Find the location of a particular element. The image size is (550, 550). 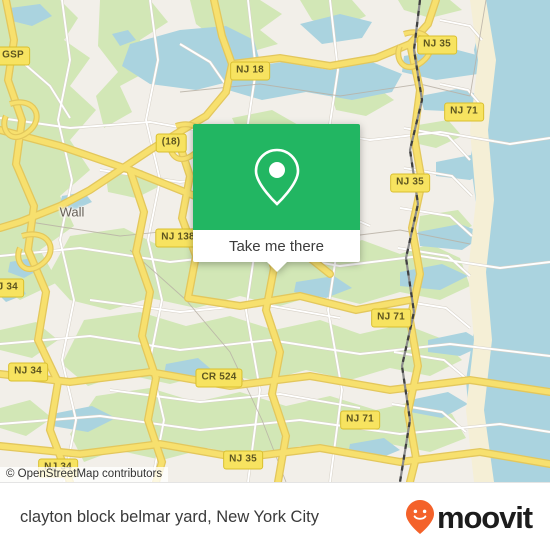

route-shield-nj34-sw: NJ 34 is located at coordinates (28, 372).